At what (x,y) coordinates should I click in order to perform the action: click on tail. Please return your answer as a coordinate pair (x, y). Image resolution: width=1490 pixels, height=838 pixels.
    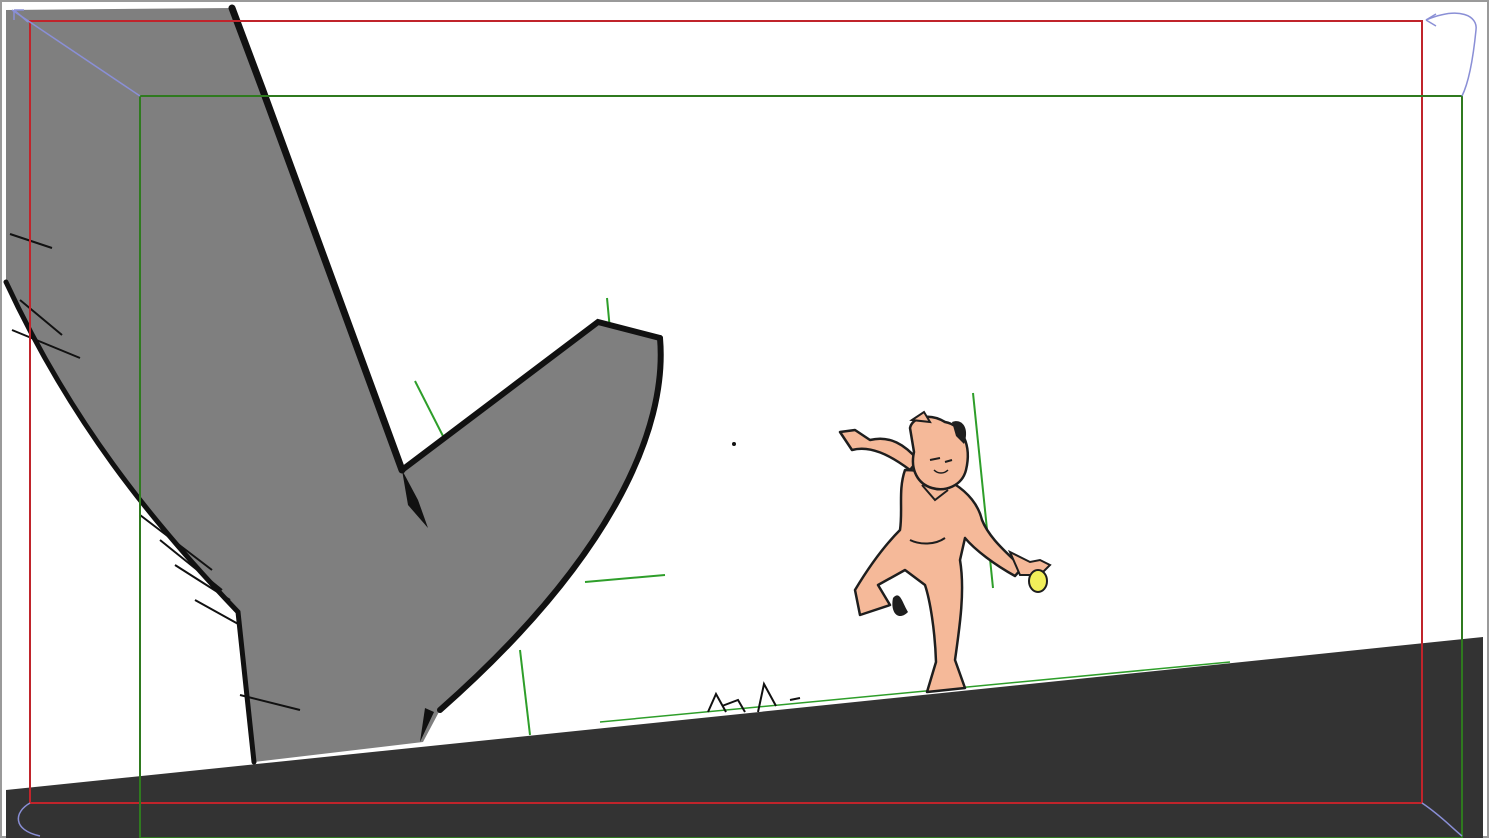
    Looking at the image, I should click on (900, 606).